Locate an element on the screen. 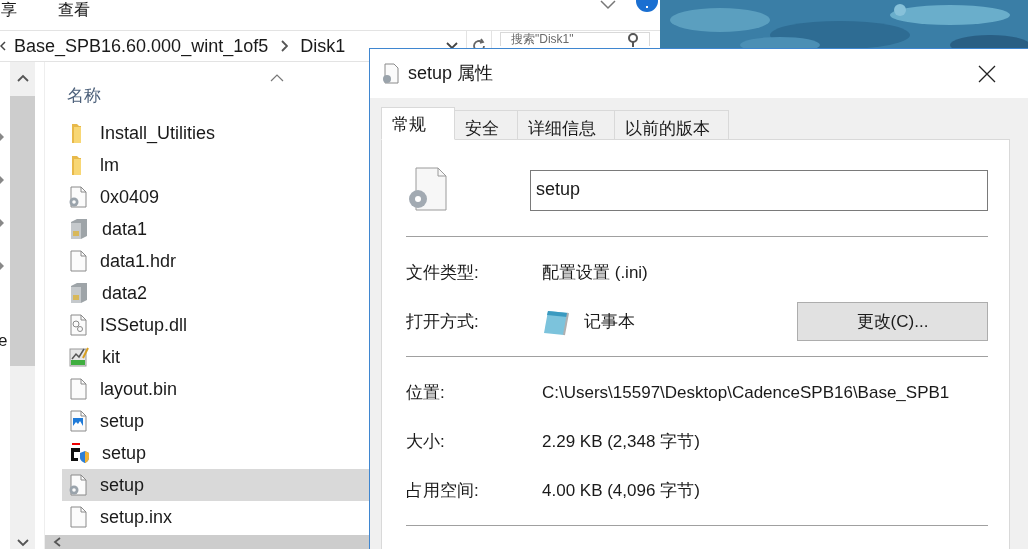  search-icon is located at coordinates (633, 39).